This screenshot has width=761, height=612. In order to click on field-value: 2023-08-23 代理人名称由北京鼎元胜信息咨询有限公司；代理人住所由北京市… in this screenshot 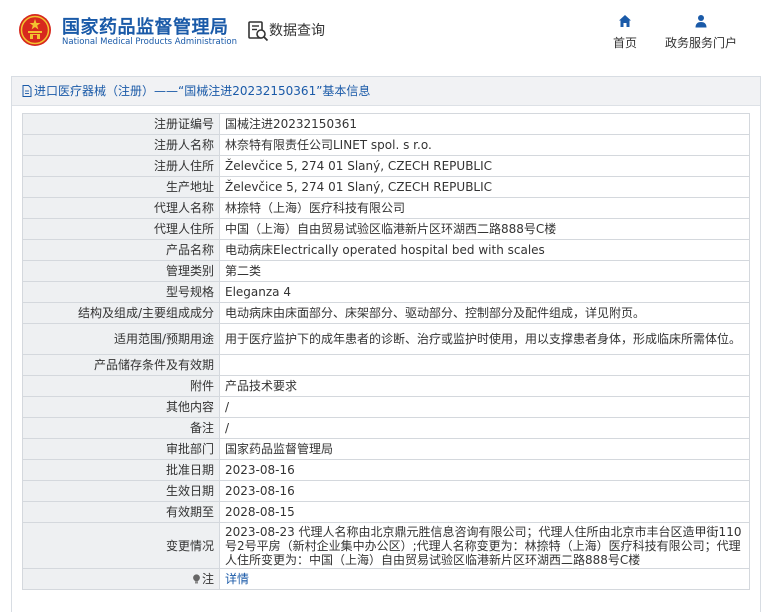, I will do `click(484, 545)`.